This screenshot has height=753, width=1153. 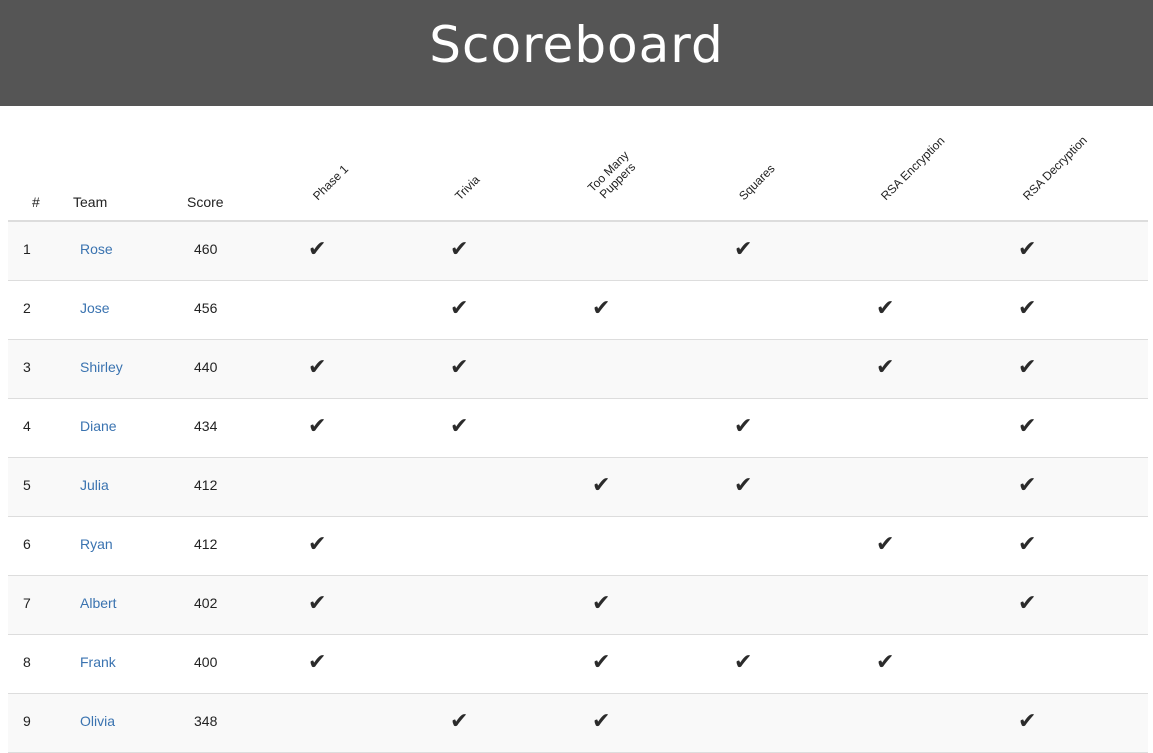 I want to click on rank-cell: 9, so click(x=27, y=721).